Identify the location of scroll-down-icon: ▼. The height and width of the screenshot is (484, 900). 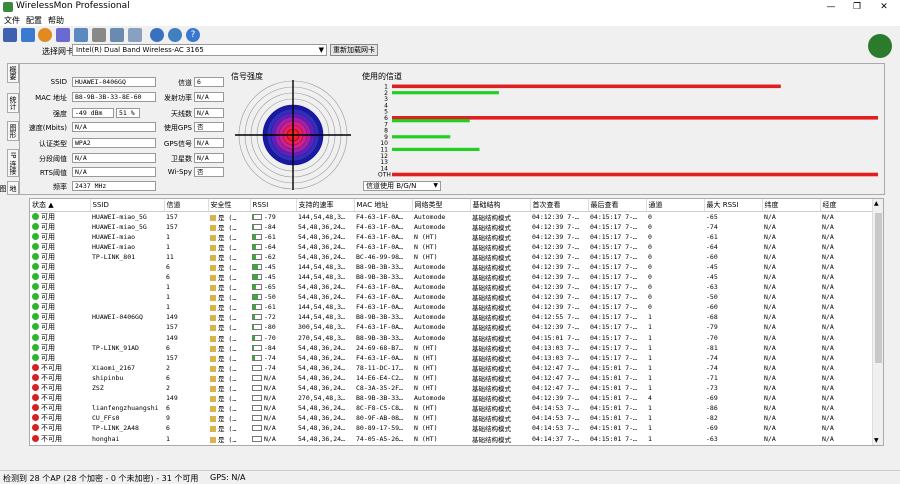
(876, 440).